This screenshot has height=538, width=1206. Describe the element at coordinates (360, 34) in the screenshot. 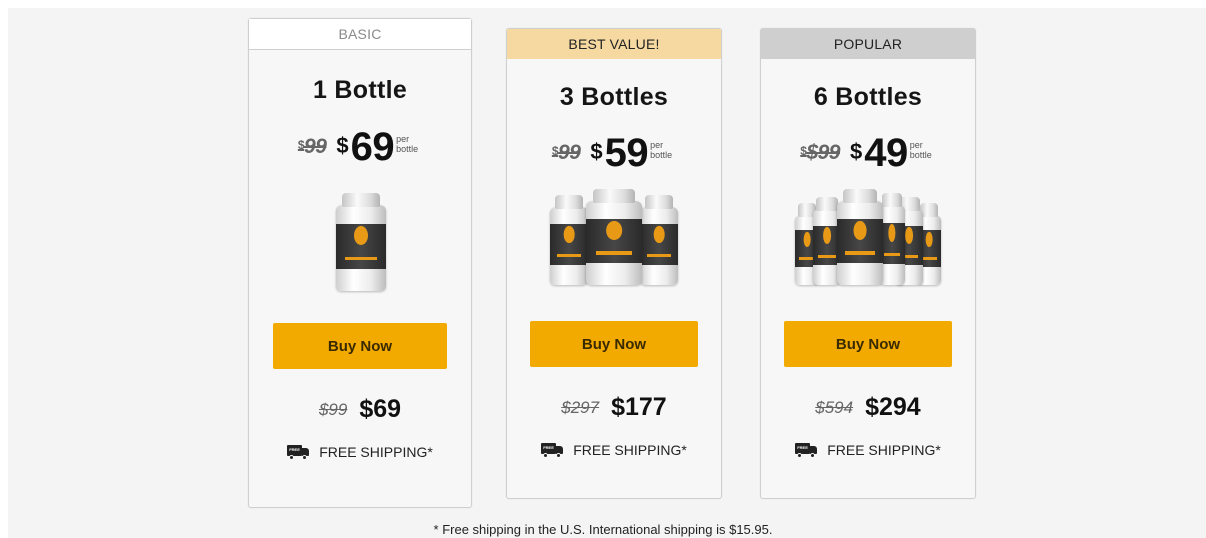

I see `plan-header: BASIC` at that location.